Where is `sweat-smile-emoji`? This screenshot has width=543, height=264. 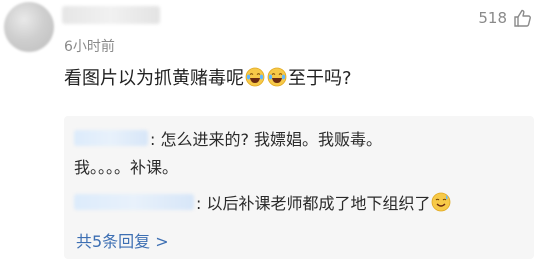
sweat-smile-emoji is located at coordinates (441, 202).